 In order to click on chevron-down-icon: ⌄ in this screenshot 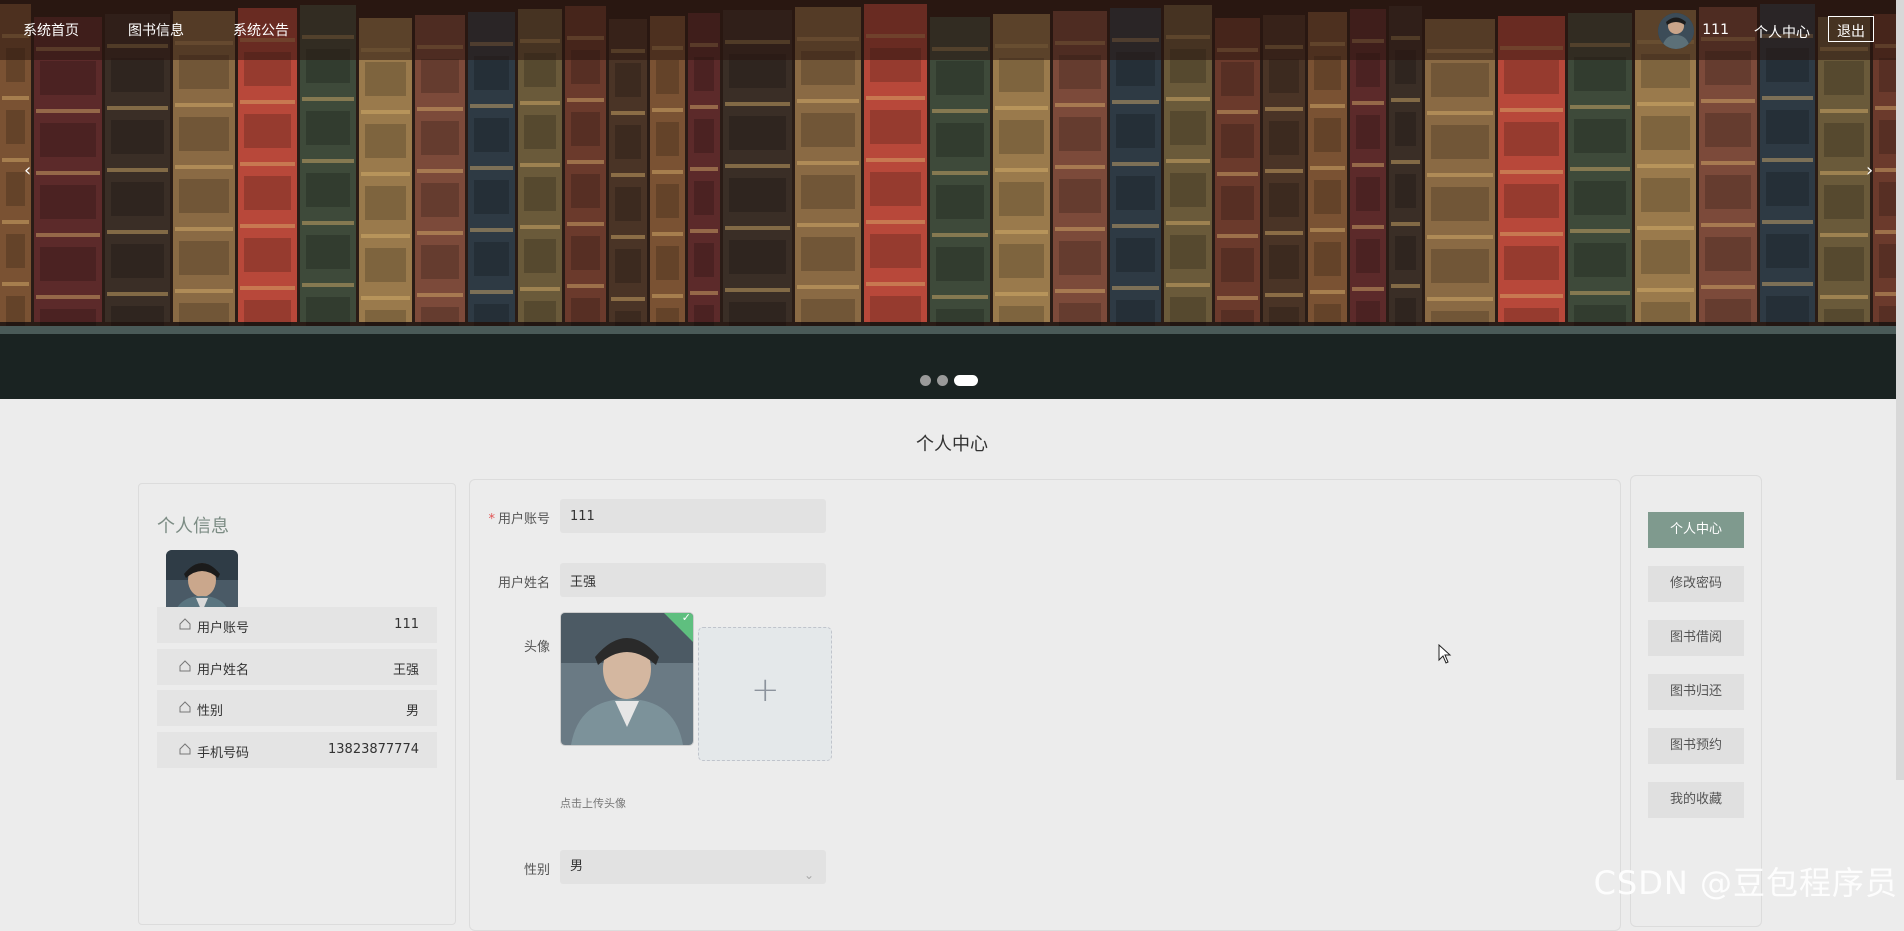, I will do `click(808, 875)`.